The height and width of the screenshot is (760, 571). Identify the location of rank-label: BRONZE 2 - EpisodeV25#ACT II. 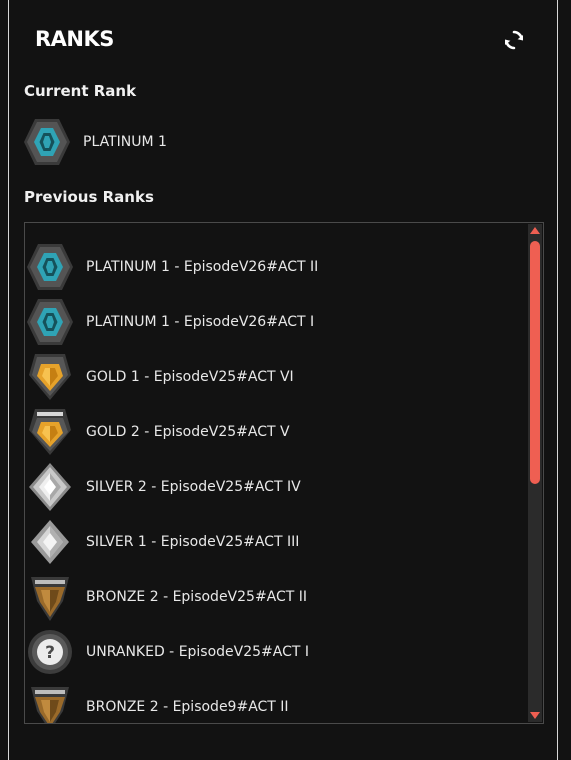
(197, 596).